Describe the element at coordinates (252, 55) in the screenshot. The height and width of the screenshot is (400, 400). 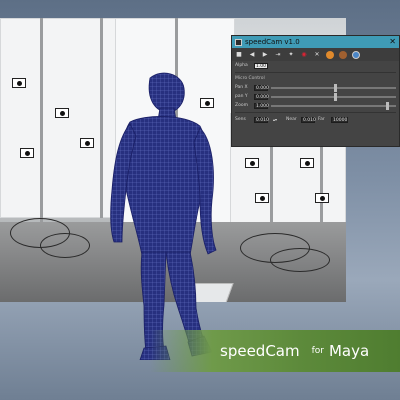
I see `prev-icon: ◀` at that location.